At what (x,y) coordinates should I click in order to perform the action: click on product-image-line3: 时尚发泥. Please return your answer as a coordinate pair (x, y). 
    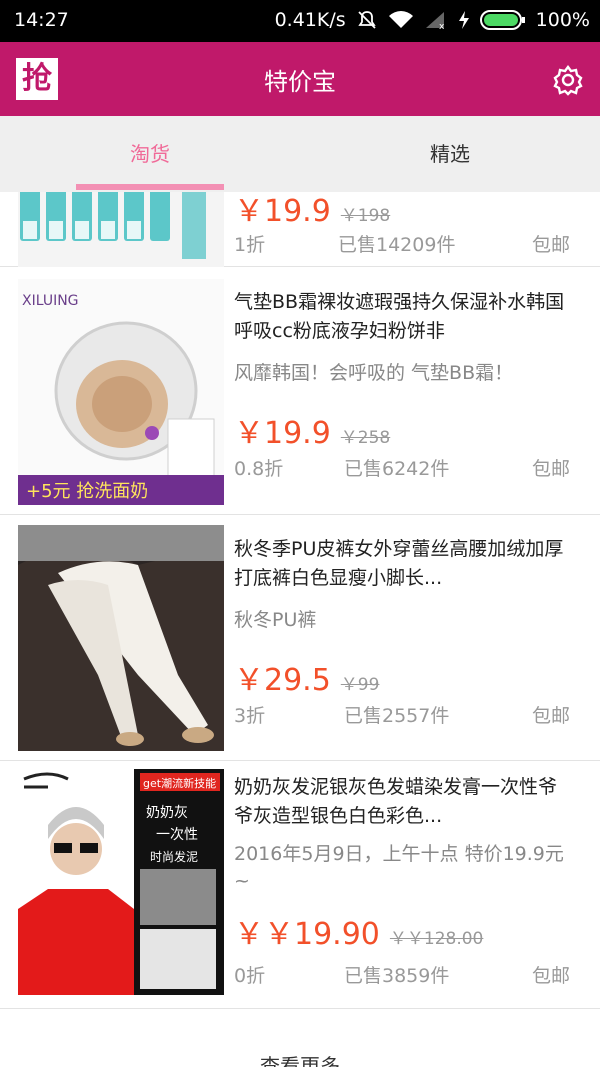
    Looking at the image, I should click on (174, 856).